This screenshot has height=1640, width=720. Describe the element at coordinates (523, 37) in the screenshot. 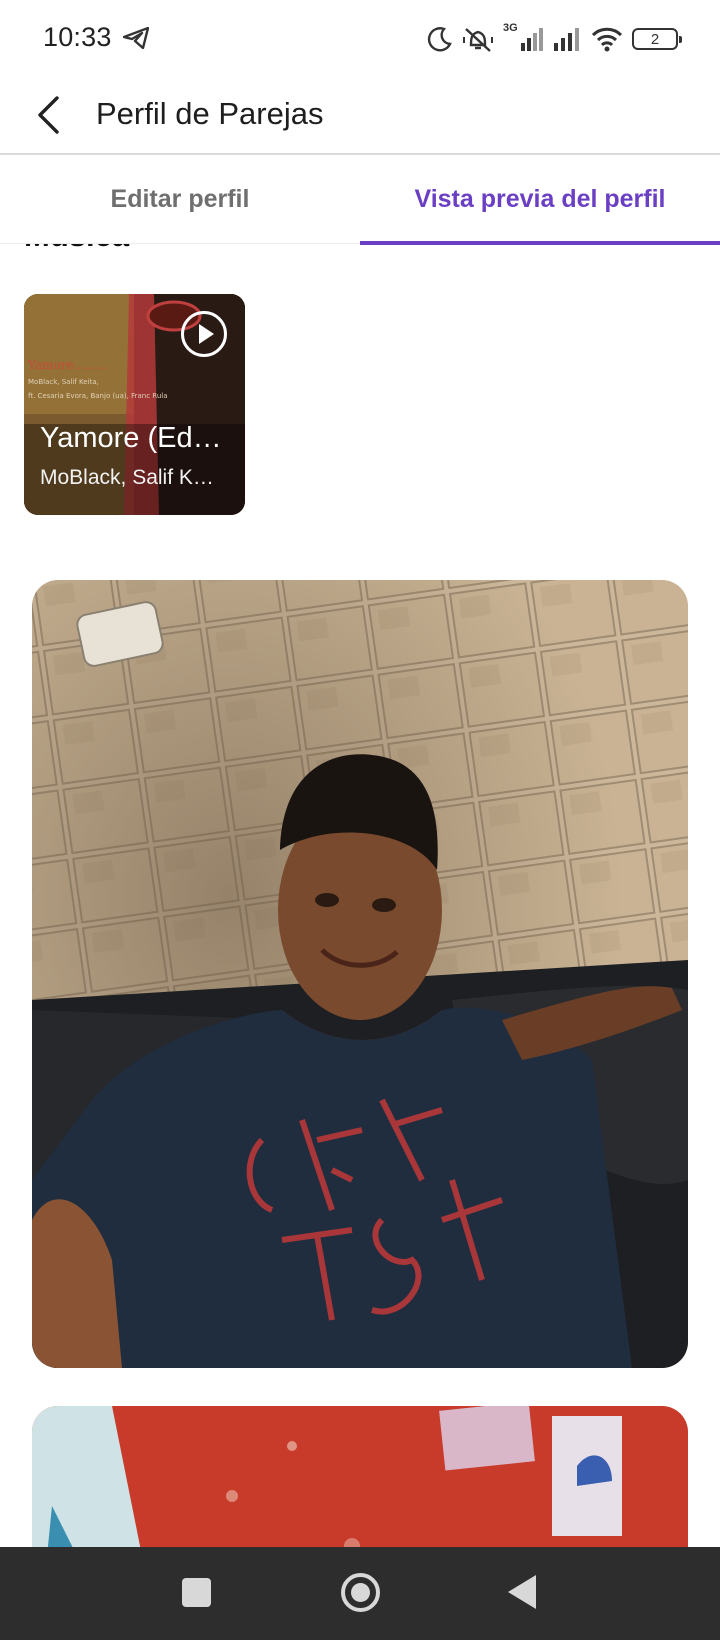

I see `signal-3g-icon: 3G` at that location.